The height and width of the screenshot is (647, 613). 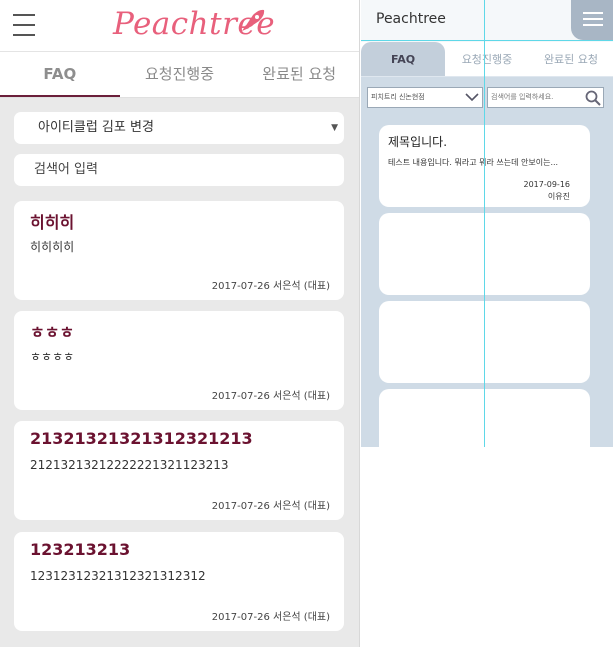 What do you see at coordinates (558, 196) in the screenshot?
I see `mockup-card-author: 이유진` at bounding box center [558, 196].